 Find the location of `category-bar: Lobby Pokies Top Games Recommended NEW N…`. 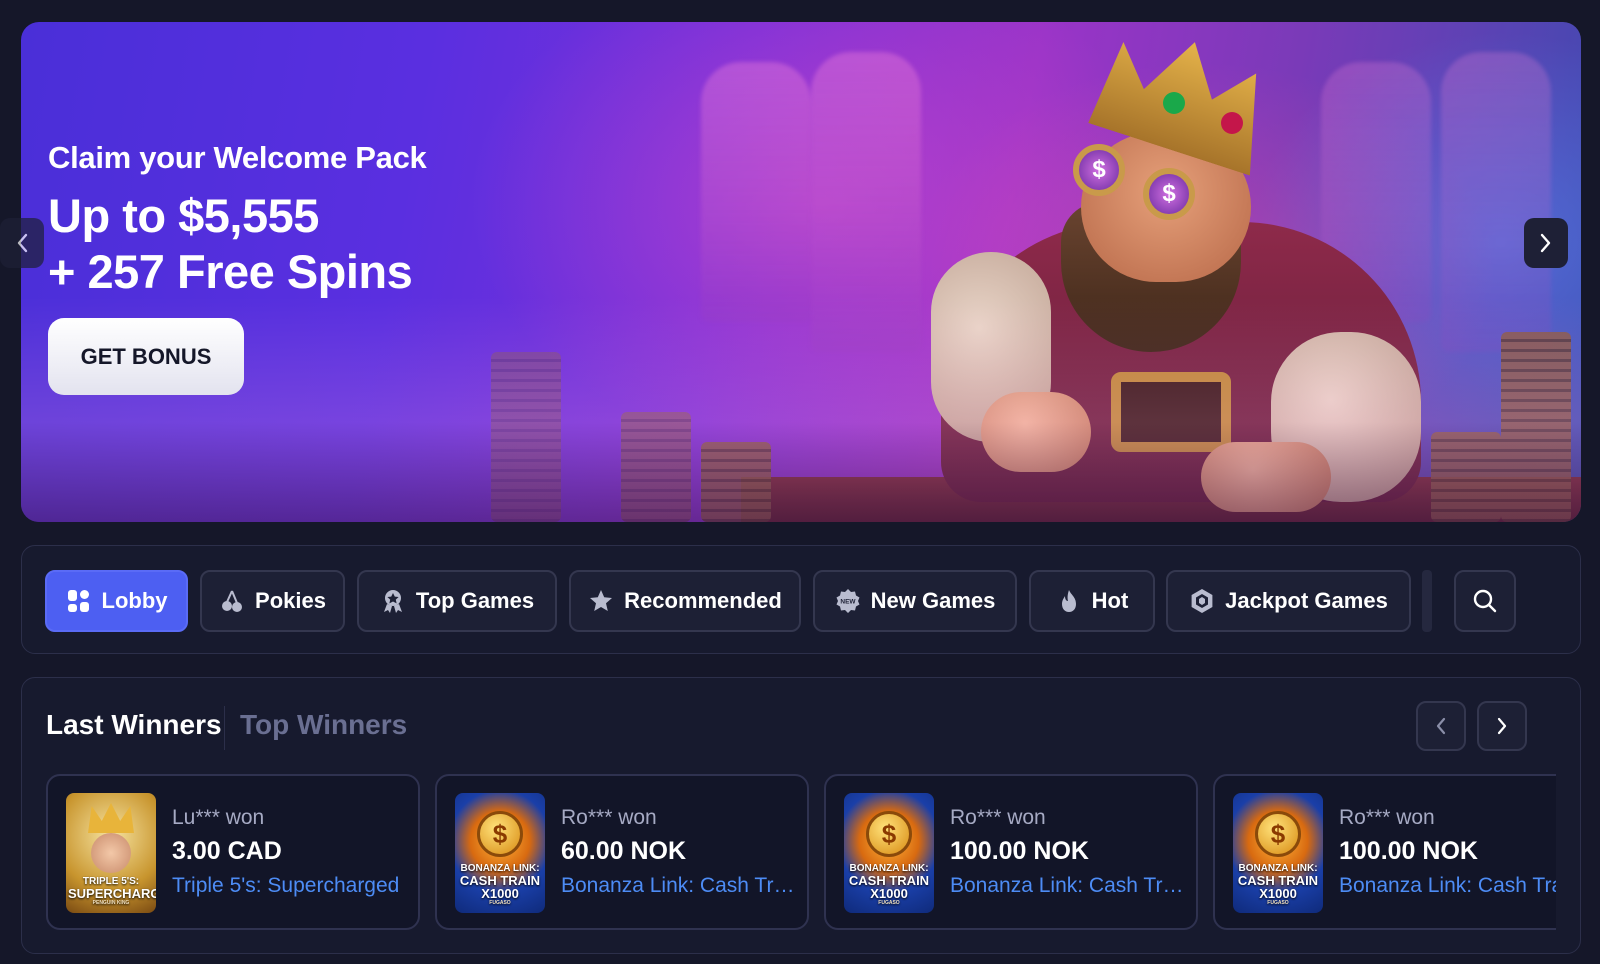

category-bar: Lobby Pokies Top Games Recommended NEW N… is located at coordinates (801, 599).